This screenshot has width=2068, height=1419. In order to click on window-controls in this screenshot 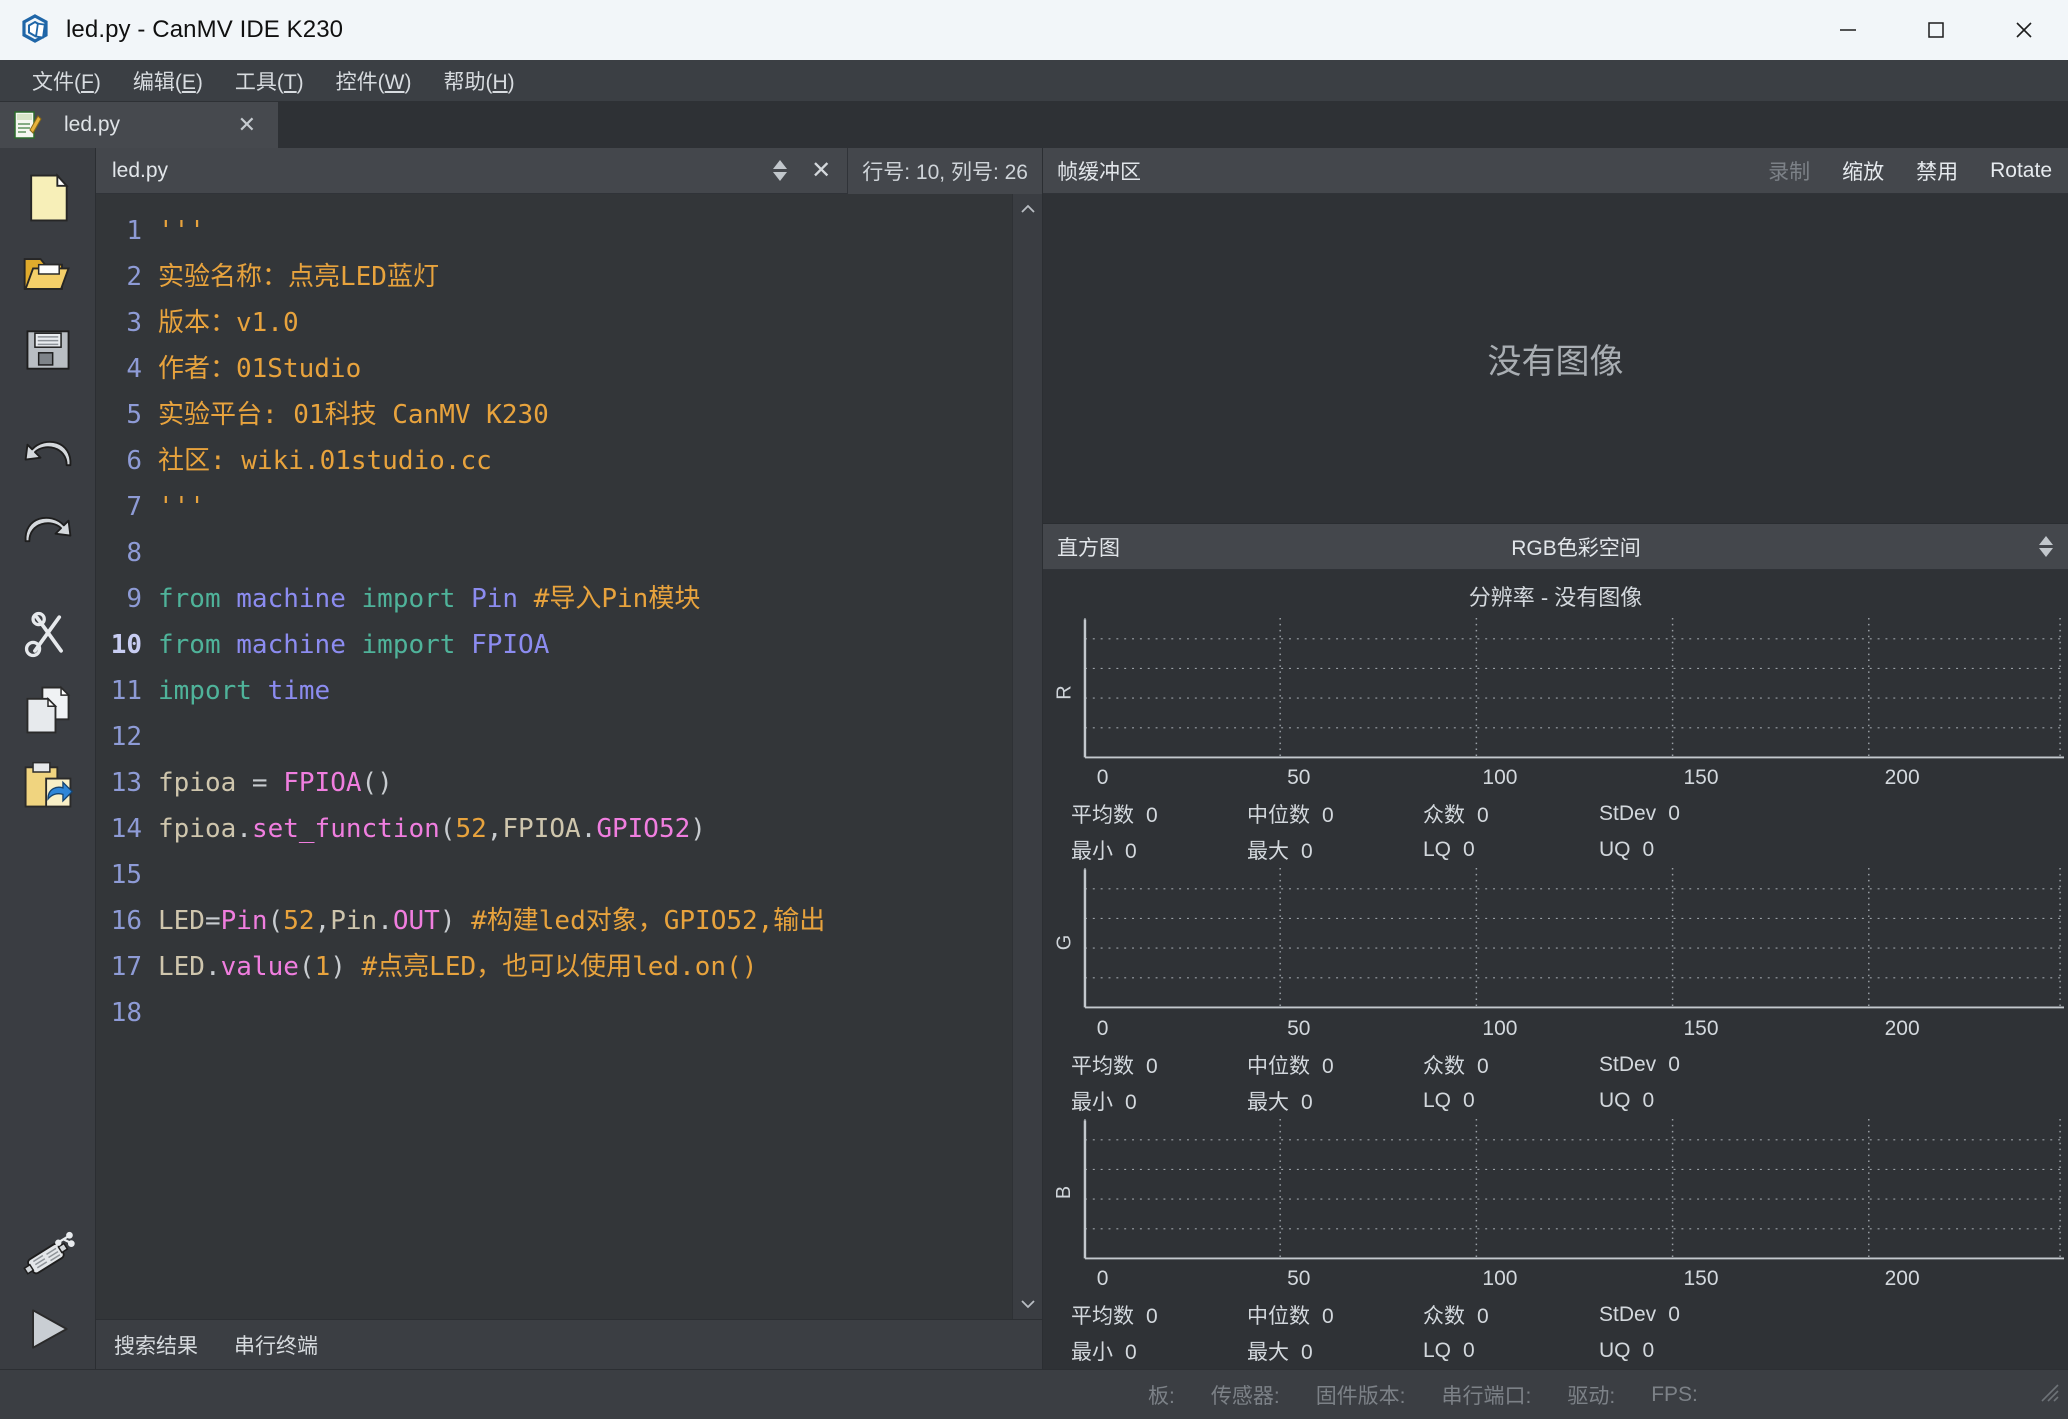, I will do `click(1936, 30)`.